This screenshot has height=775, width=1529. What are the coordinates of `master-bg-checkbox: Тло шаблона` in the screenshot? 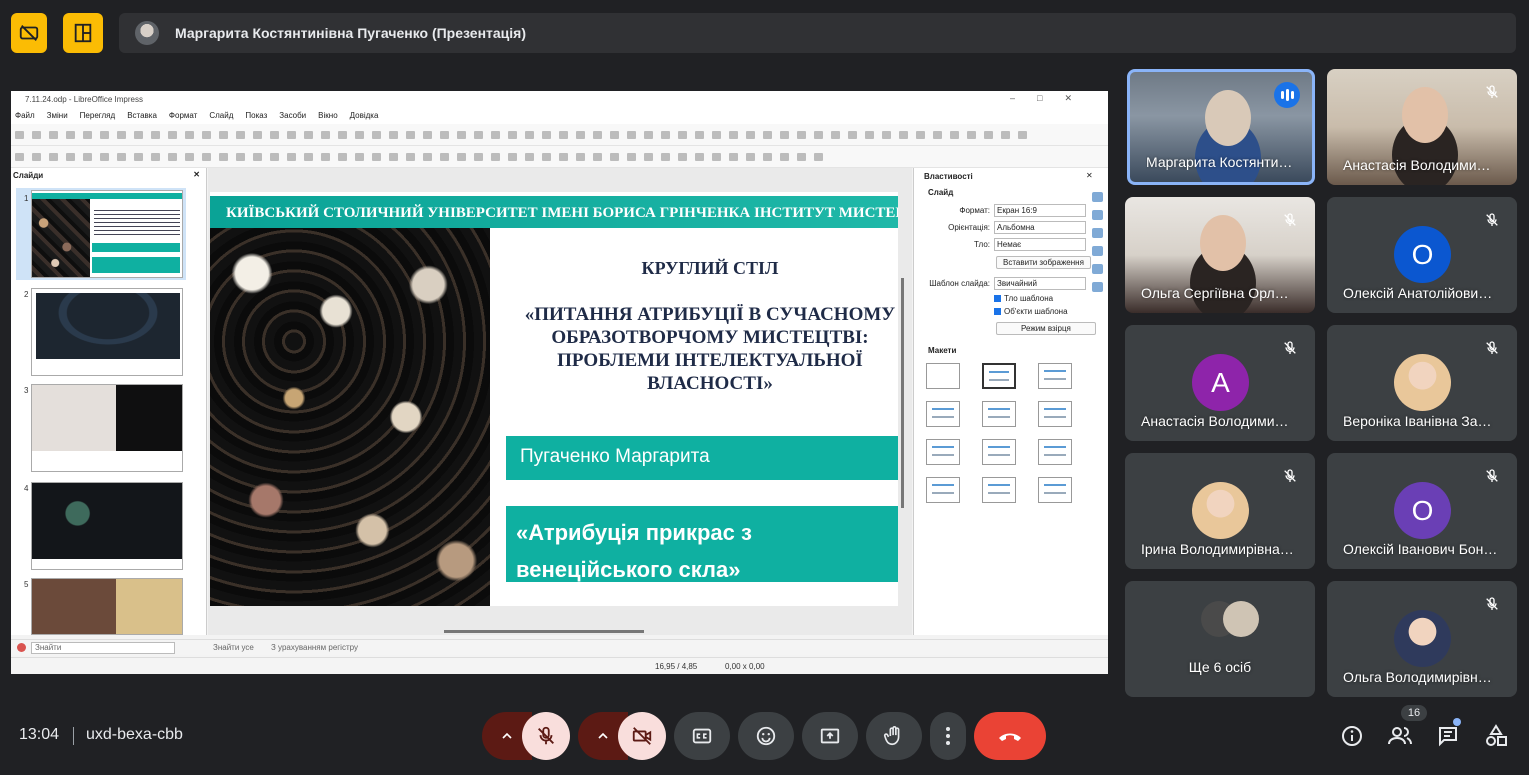 It's located at (1023, 298).